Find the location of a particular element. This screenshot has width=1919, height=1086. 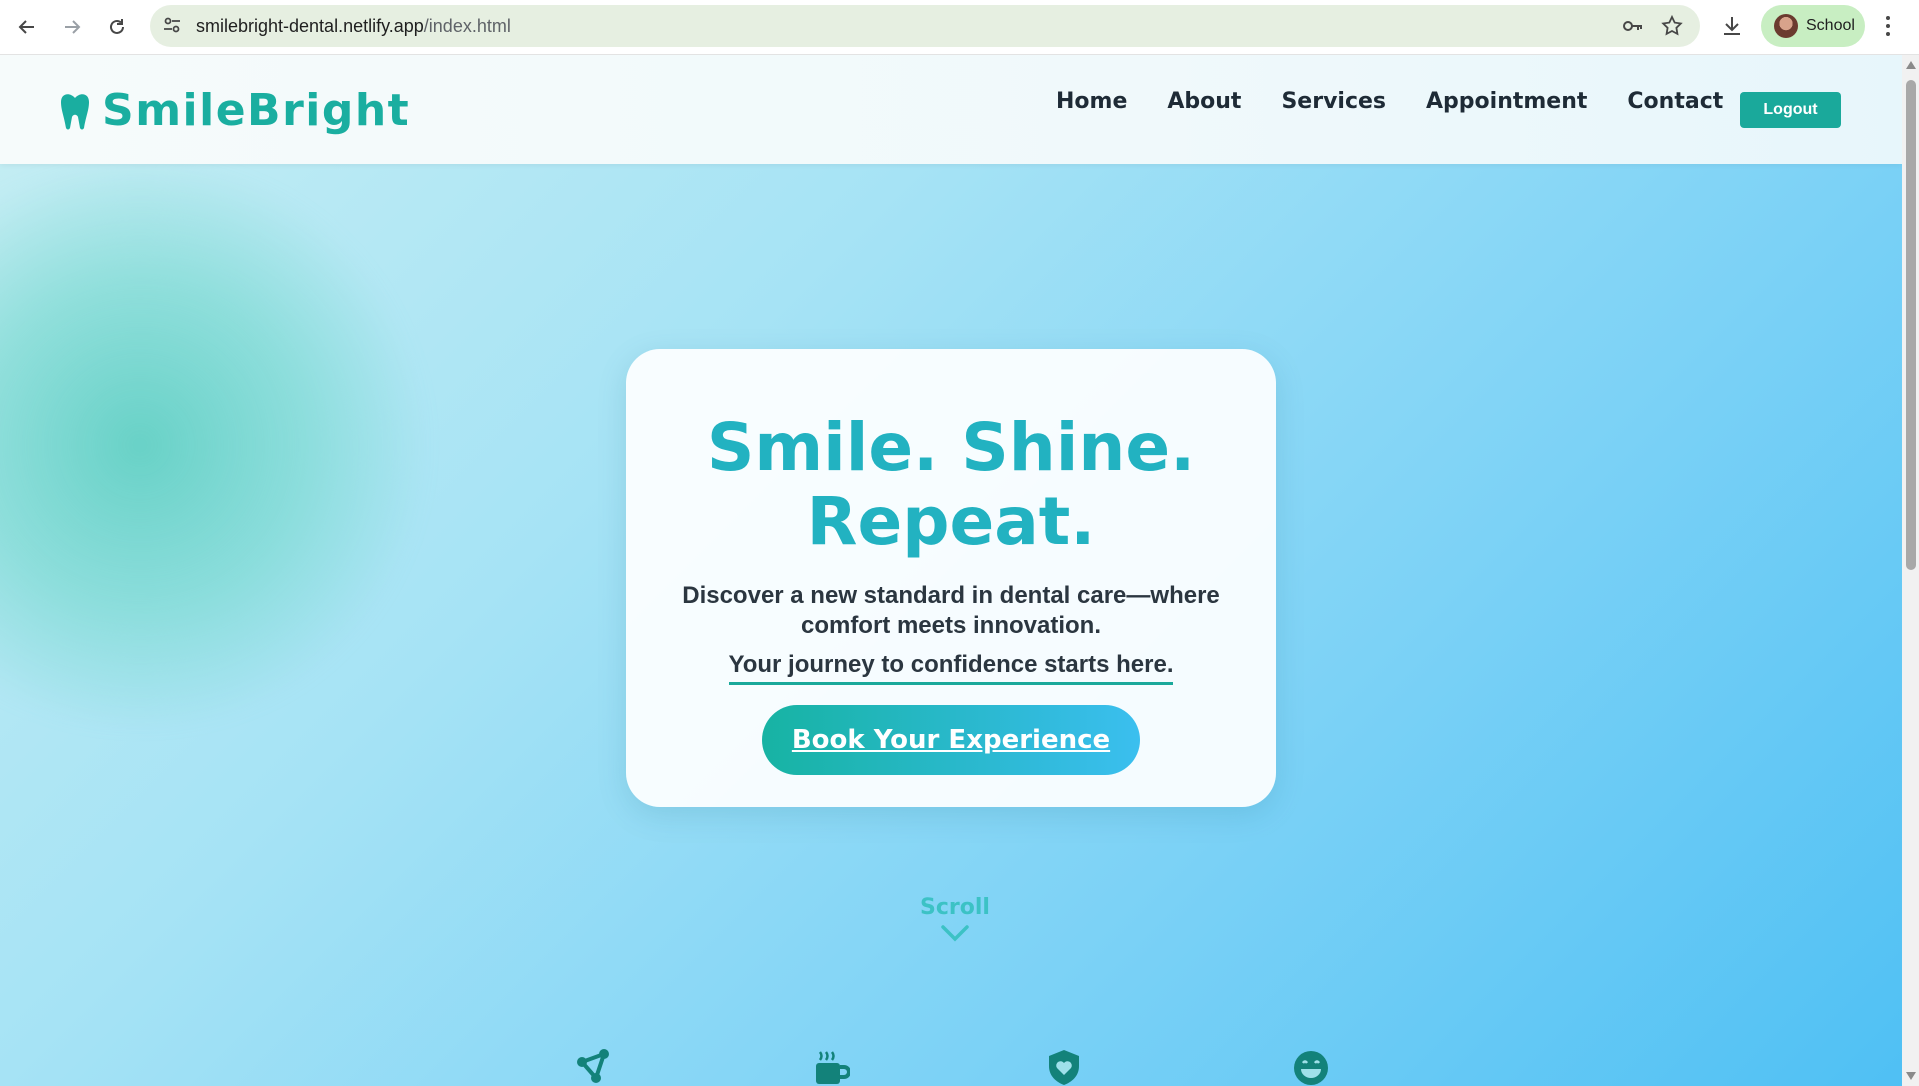

hero-tagline: Your journey to confidence starts here. is located at coordinates (951, 668).